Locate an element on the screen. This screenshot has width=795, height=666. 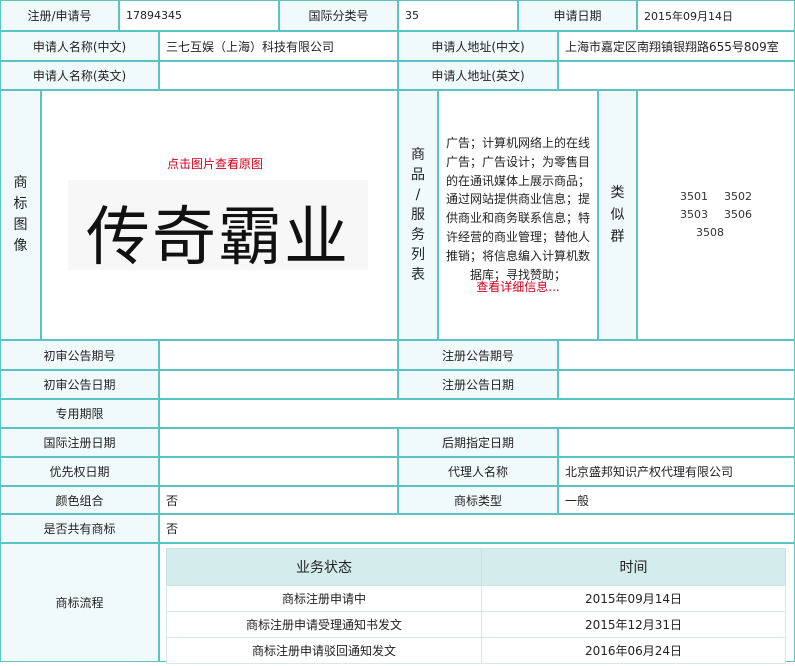
goods-services-label: 商品 / 服务列表 is located at coordinates (418, 215).